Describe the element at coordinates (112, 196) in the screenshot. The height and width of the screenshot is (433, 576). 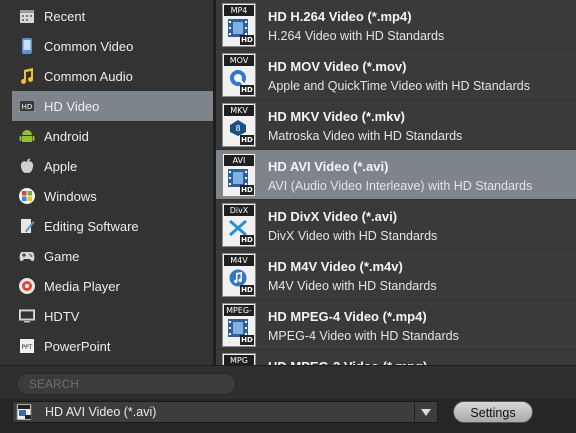
I see `category-item: Windows` at that location.